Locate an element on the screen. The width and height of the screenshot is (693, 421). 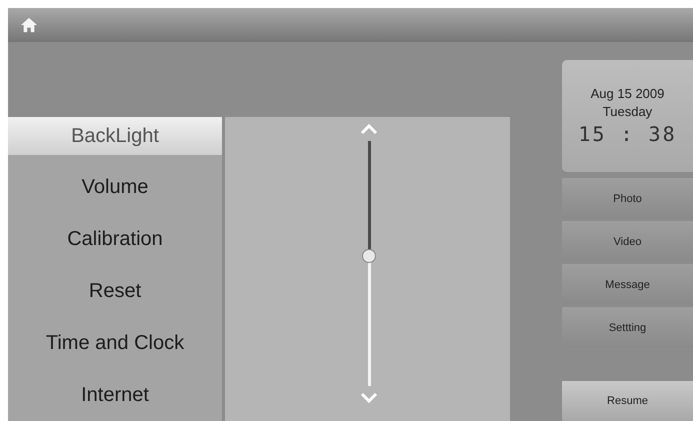
resume-button: Resume is located at coordinates (627, 401).